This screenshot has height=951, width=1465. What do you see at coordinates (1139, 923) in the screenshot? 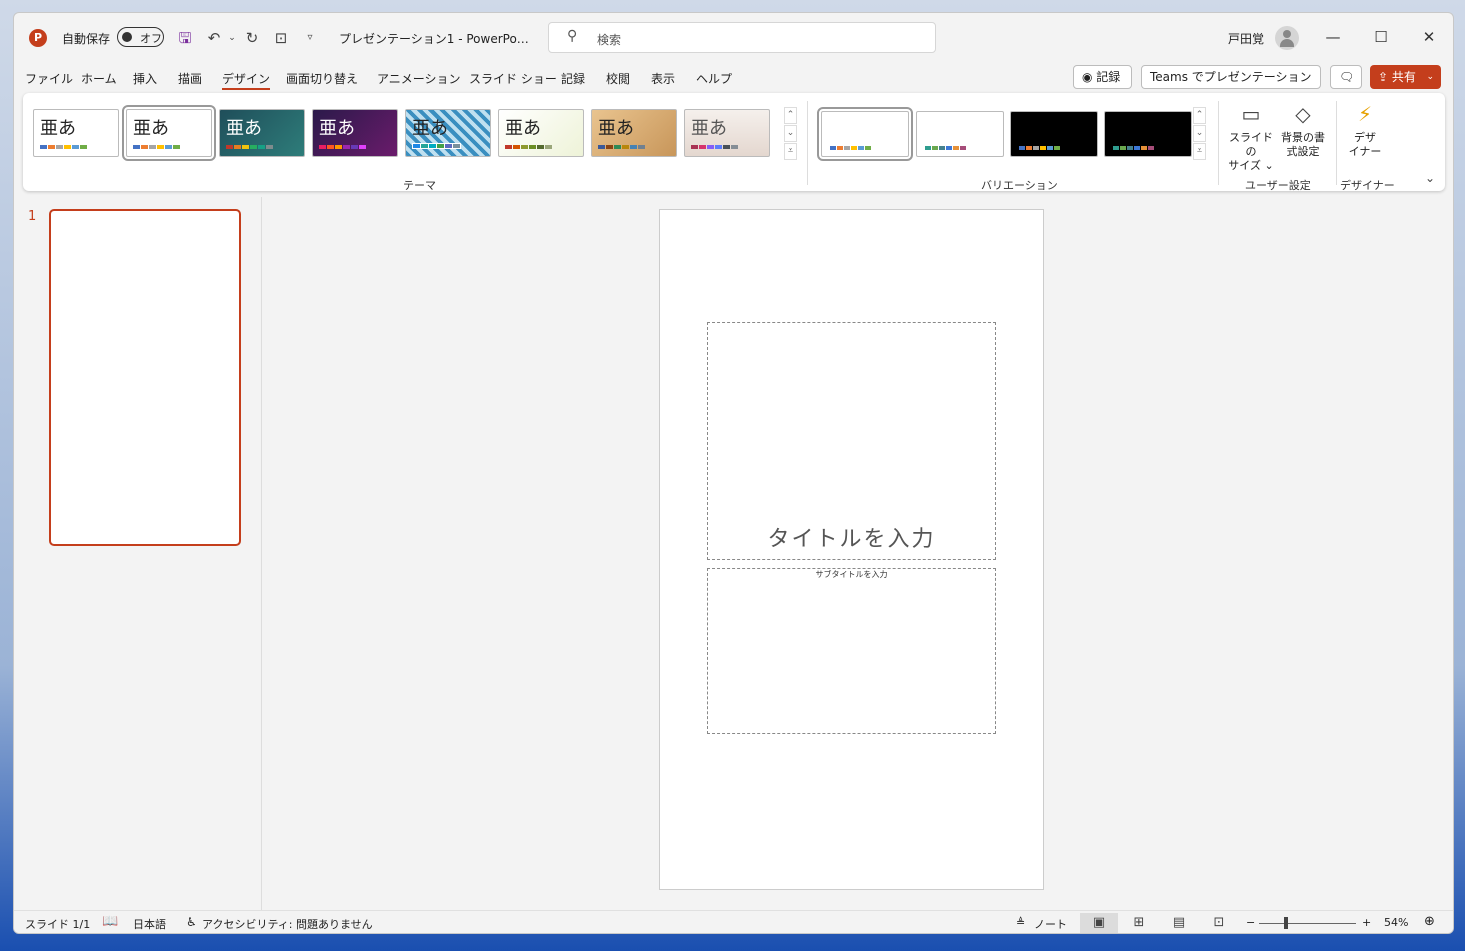
I see `slide-sorter-button: ⊞` at bounding box center [1139, 923].